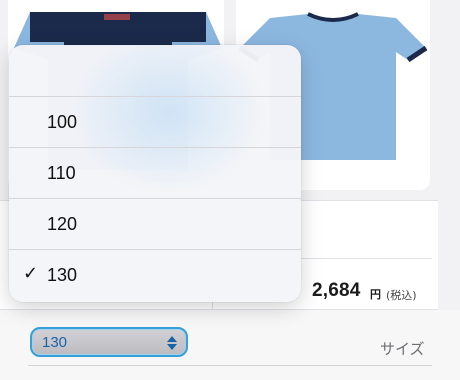  Describe the element at coordinates (401, 295) in the screenshot. I see `price-tax-note: (税込)` at that location.